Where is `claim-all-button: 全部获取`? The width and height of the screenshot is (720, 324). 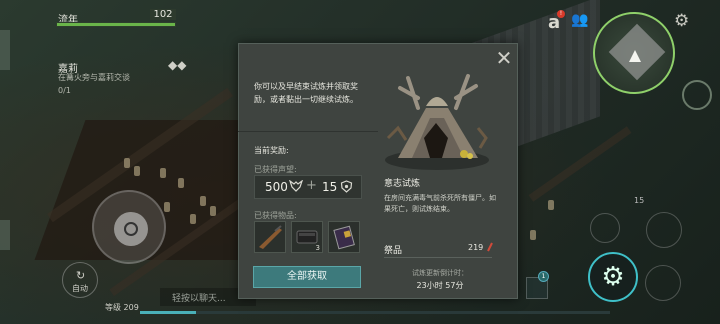
claim-all-button: 全部获取 is located at coordinates (307, 277).